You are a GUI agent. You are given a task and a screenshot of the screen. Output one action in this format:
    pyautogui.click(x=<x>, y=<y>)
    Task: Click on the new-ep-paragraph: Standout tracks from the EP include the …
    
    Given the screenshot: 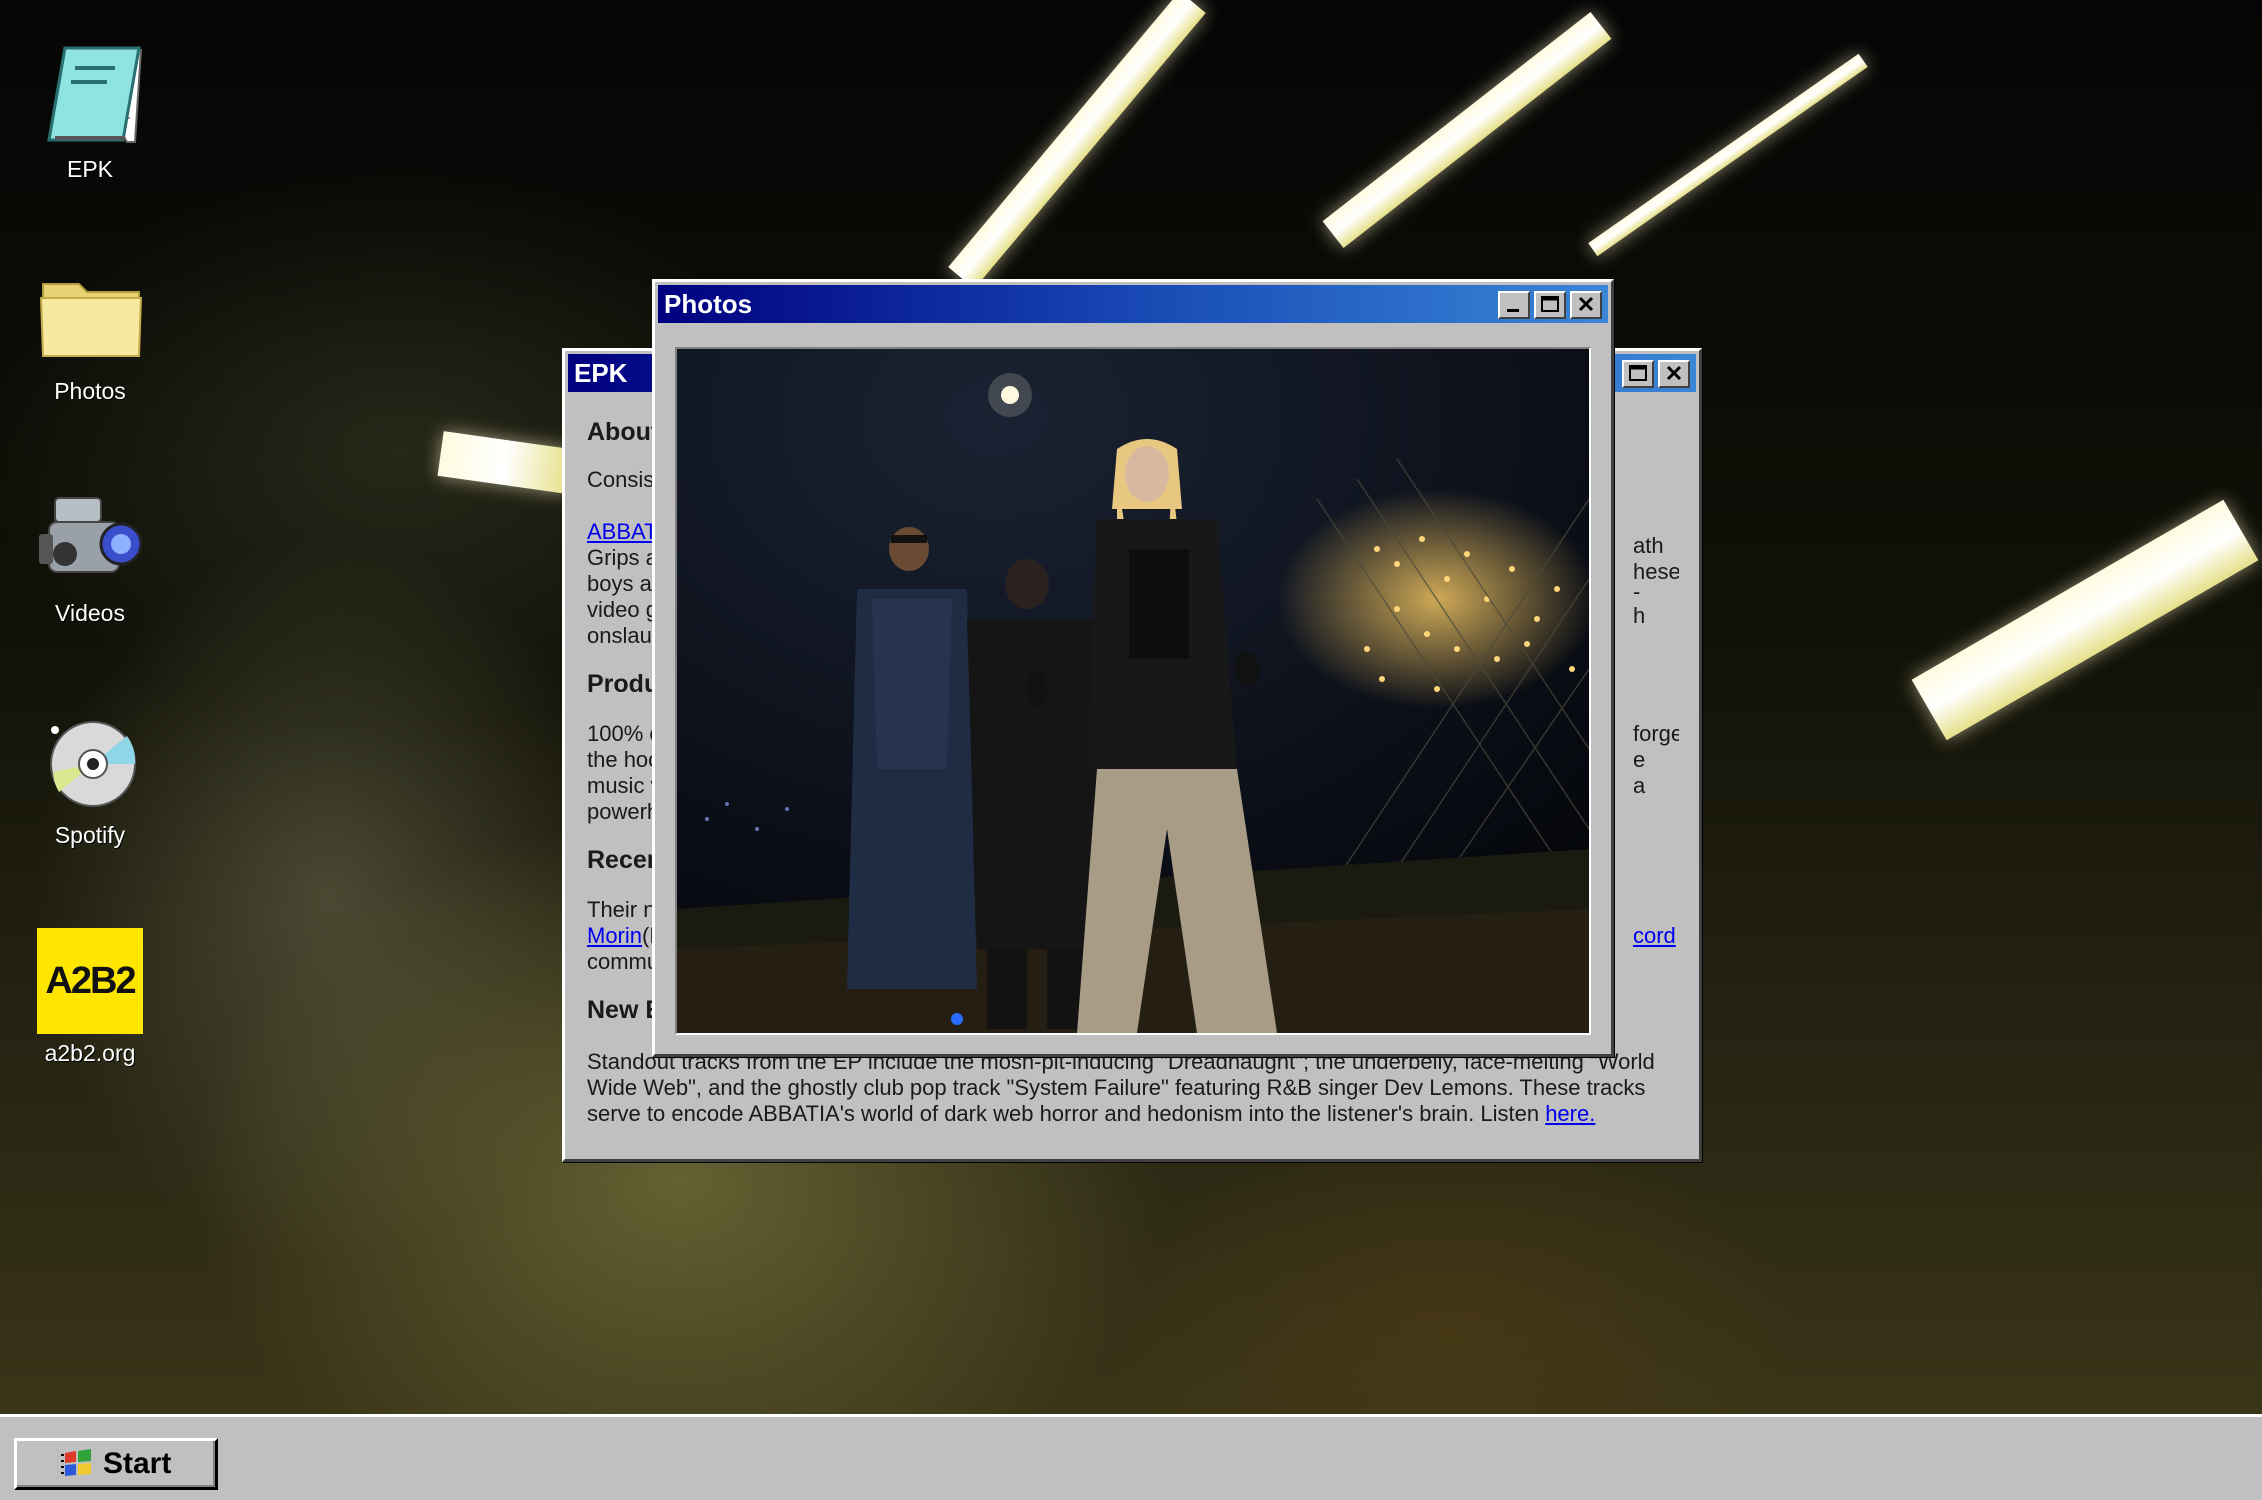 What is the action you would take?
    pyautogui.click(x=1132, y=1088)
    